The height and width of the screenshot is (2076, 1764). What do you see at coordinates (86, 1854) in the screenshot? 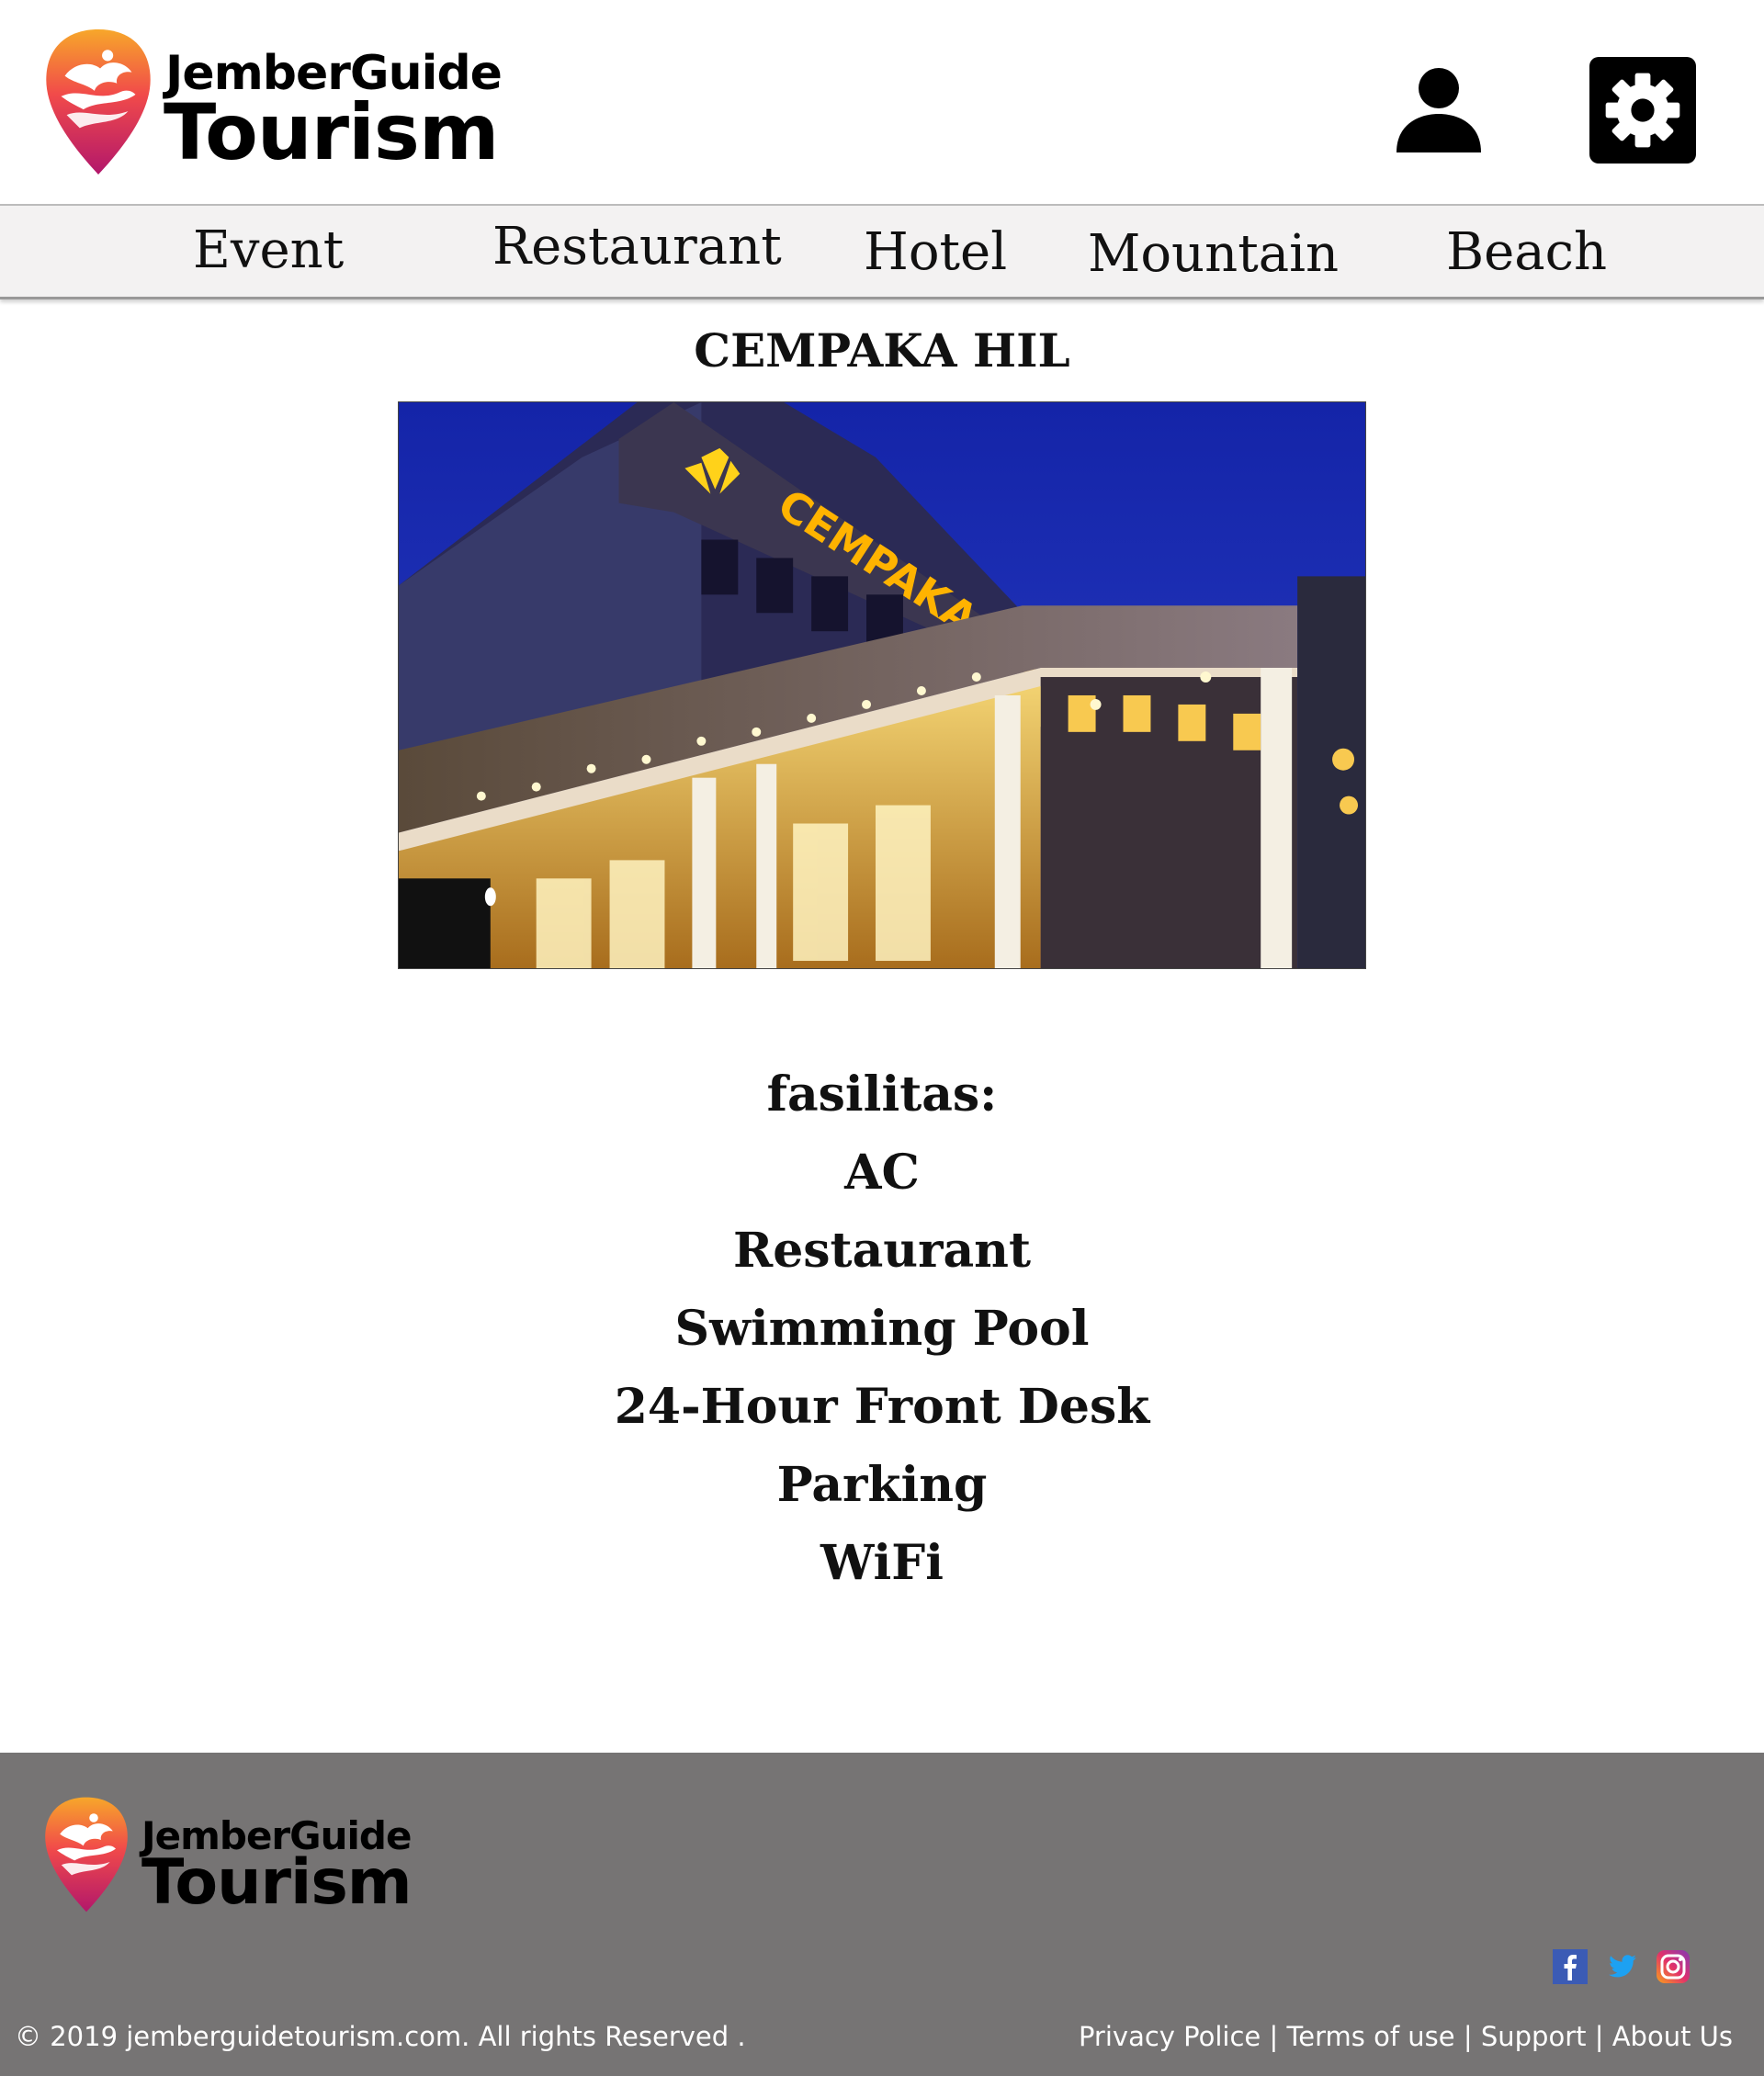
I see `footer-logo-pin-icon` at bounding box center [86, 1854].